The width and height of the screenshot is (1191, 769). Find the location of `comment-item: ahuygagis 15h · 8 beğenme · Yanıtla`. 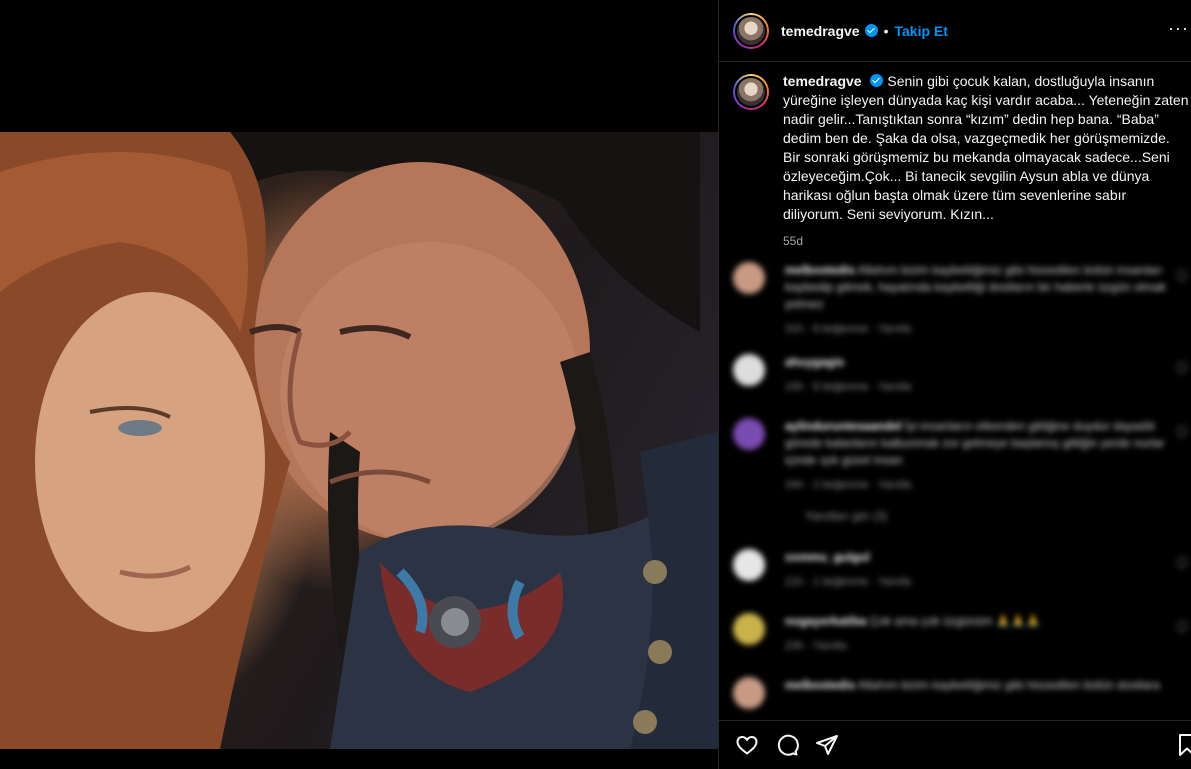

comment-item: ahuygagis 15h · 8 beğenme · Yanıtla is located at coordinates (962, 375).